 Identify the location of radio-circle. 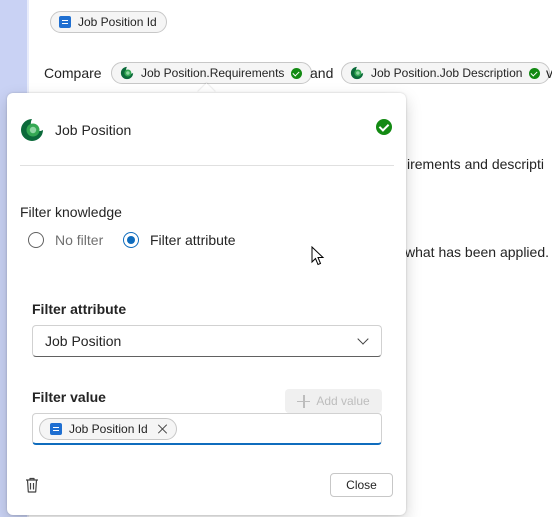
(36, 240).